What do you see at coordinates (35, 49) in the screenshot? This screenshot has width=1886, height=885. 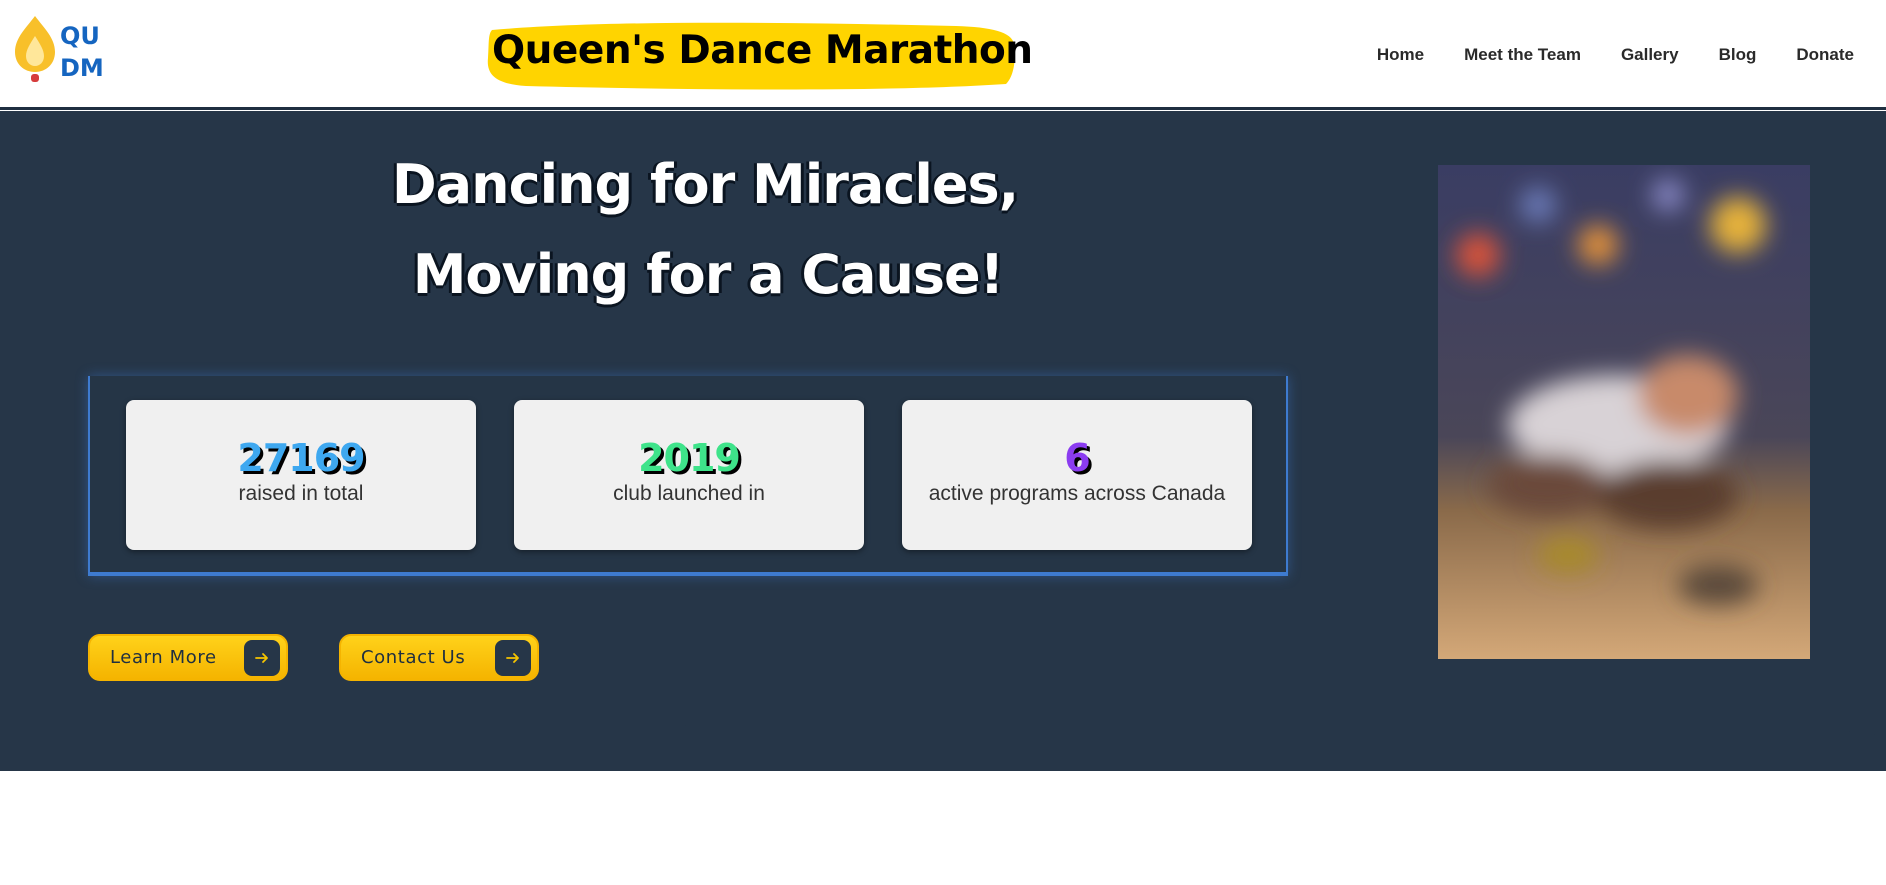 I see `flame-logo-icon` at bounding box center [35, 49].